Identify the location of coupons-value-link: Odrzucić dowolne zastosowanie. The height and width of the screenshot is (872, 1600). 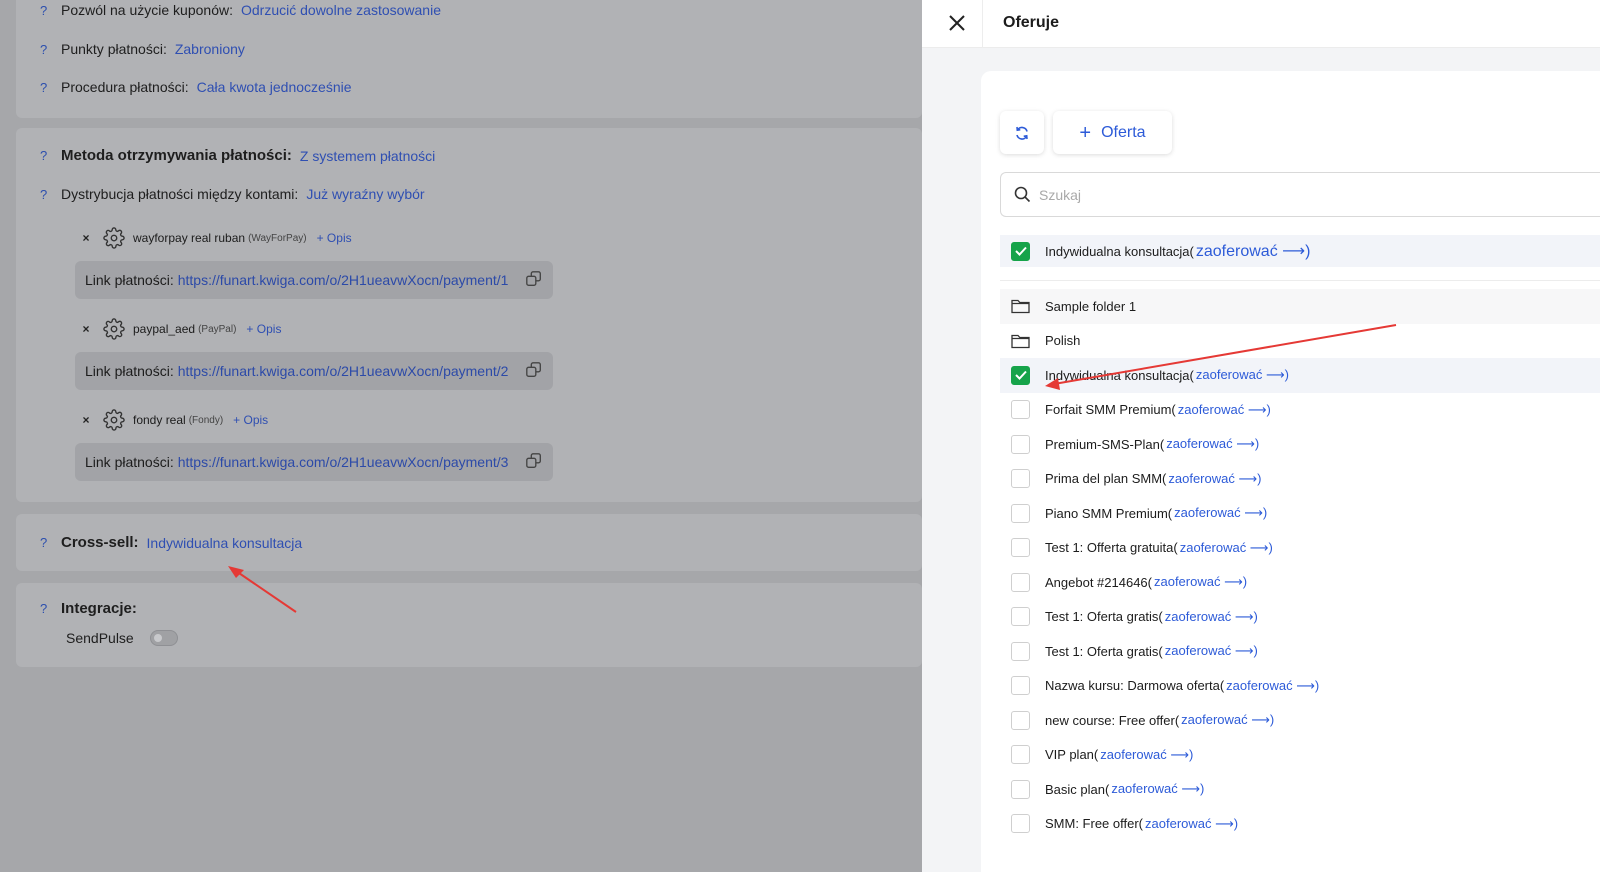
(341, 10).